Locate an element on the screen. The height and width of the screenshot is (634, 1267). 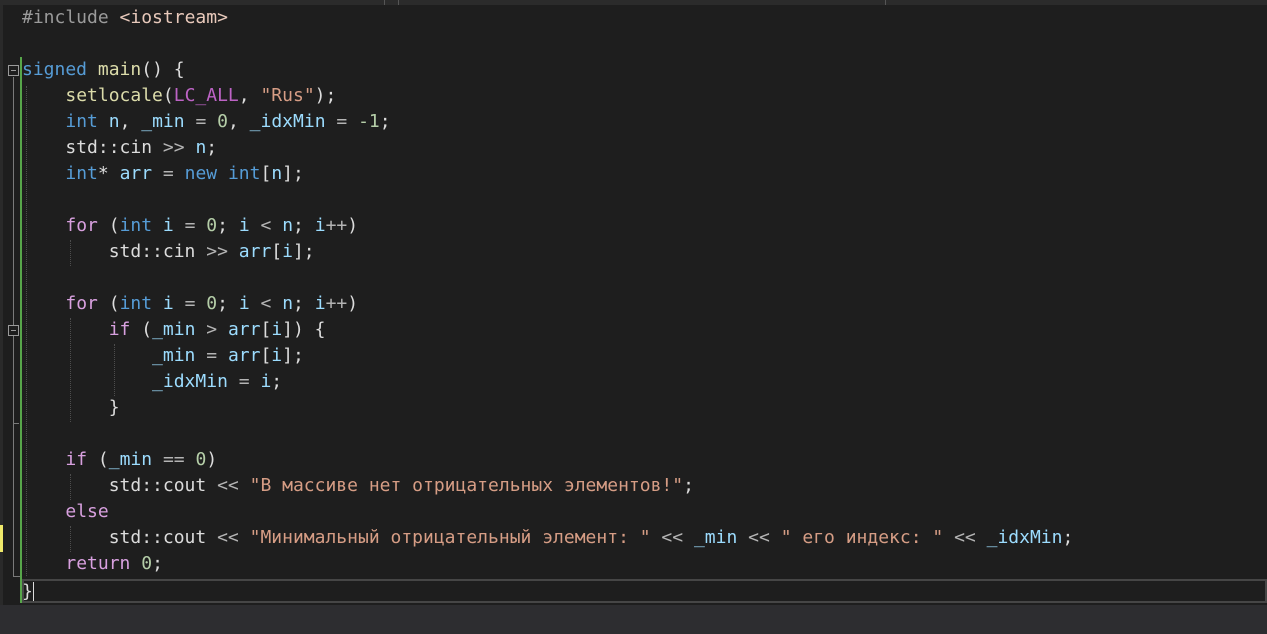
code-line: return 0; is located at coordinates (92, 564).